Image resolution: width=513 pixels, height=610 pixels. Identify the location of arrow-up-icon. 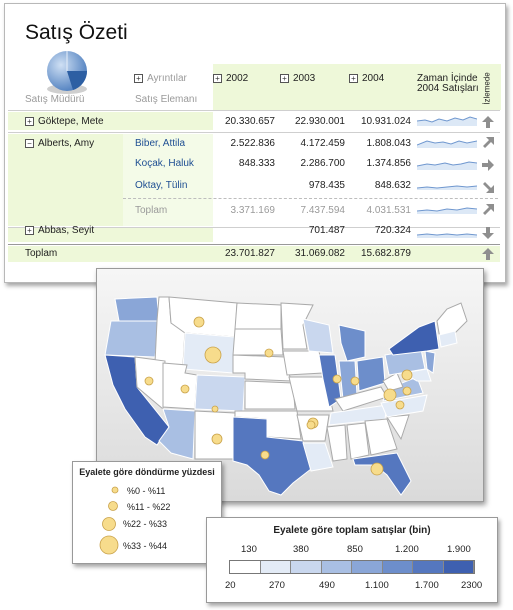
(488, 254).